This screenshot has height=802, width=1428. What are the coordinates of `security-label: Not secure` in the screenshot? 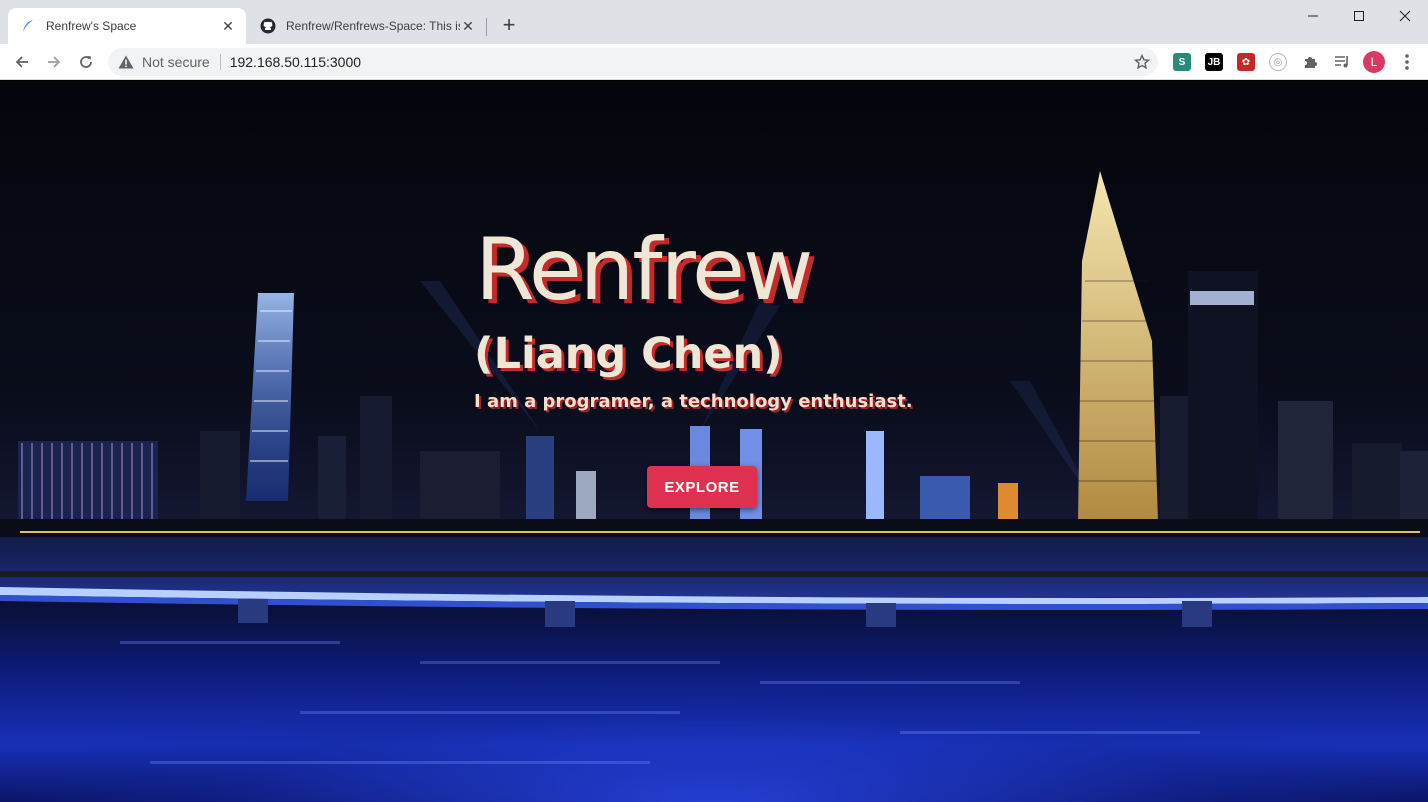 It's located at (176, 62).